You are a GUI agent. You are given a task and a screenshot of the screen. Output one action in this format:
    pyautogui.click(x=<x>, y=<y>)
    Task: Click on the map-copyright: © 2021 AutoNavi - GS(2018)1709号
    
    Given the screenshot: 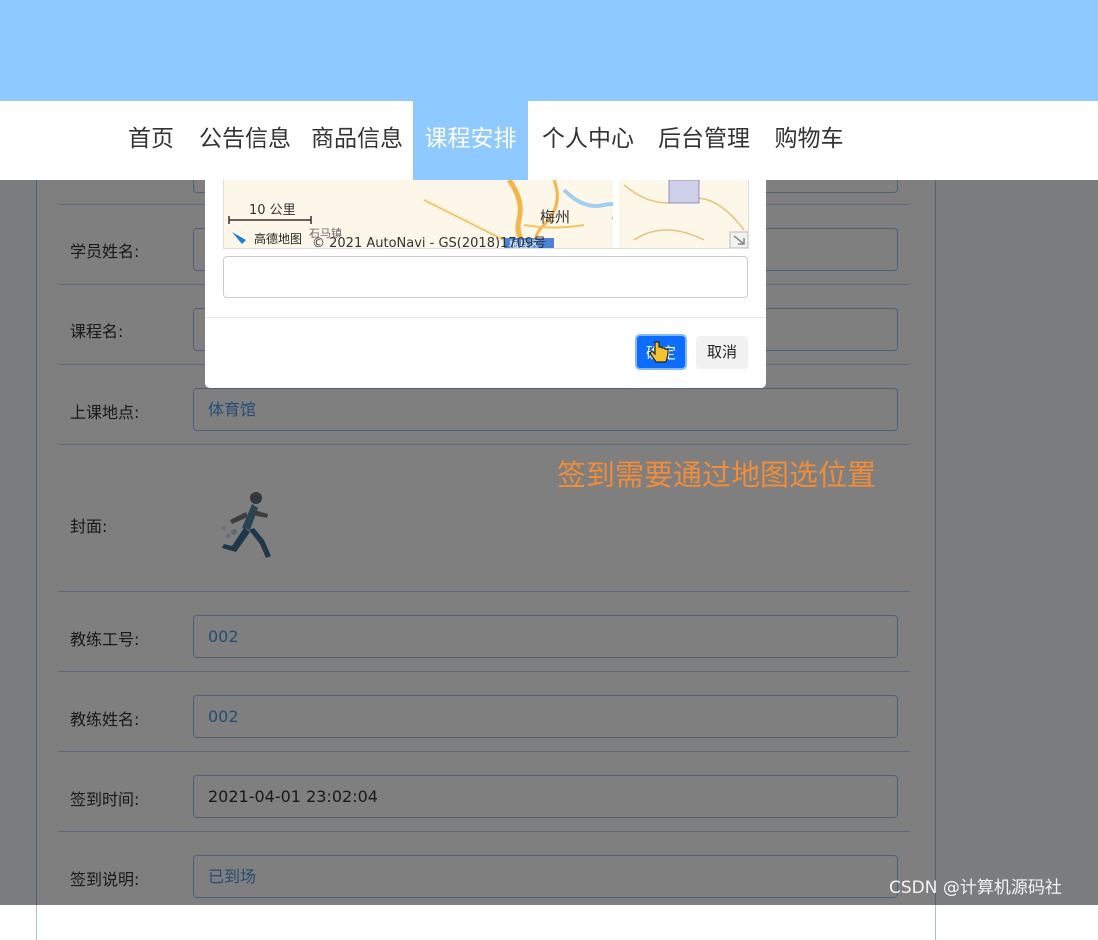 What is the action you would take?
    pyautogui.click(x=429, y=242)
    